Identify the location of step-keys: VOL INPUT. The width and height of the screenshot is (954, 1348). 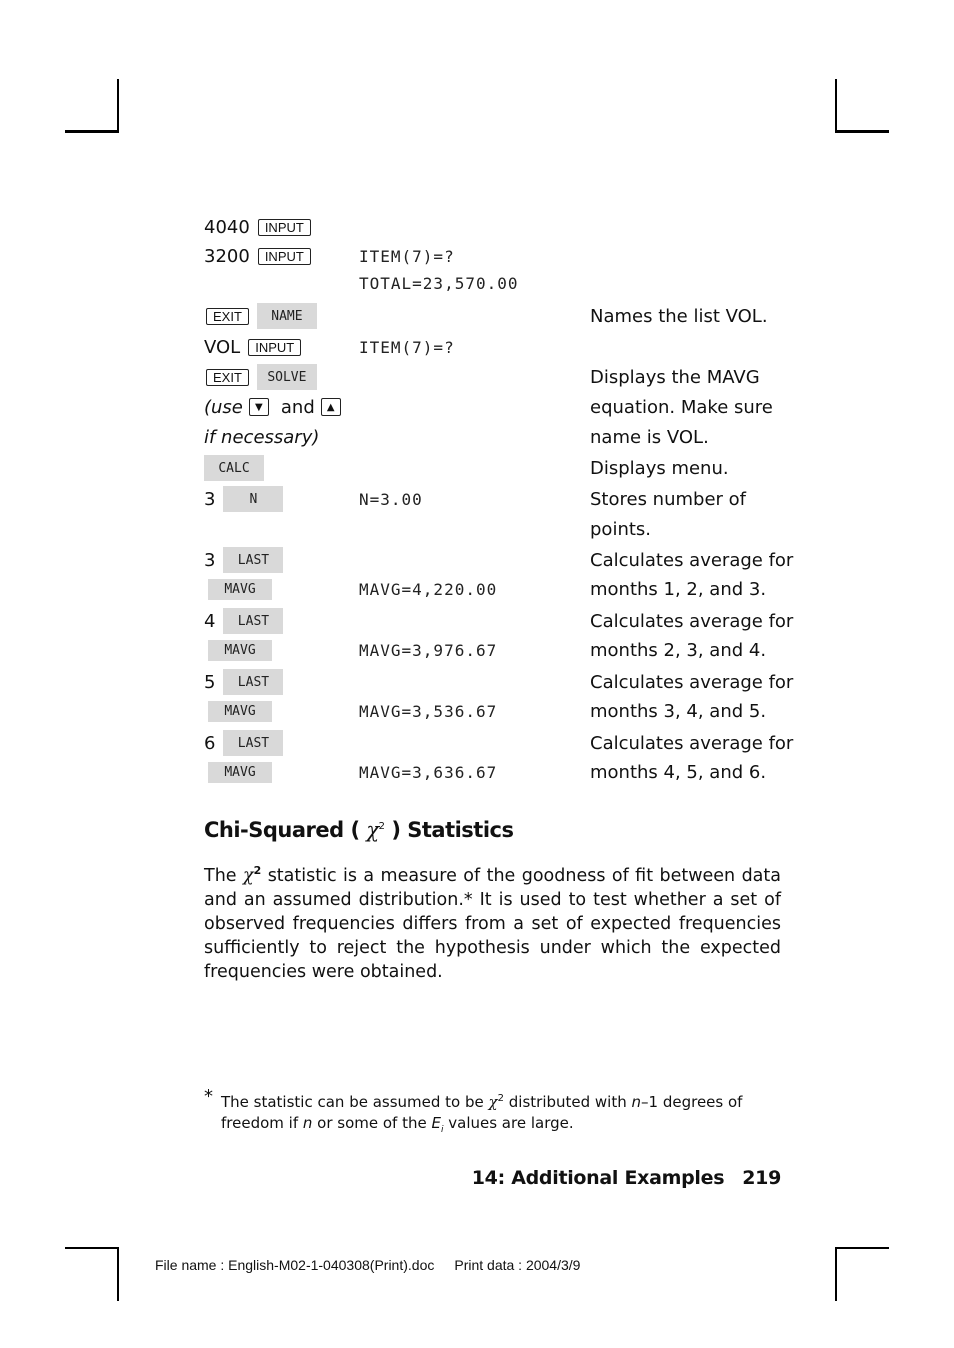
(253, 347).